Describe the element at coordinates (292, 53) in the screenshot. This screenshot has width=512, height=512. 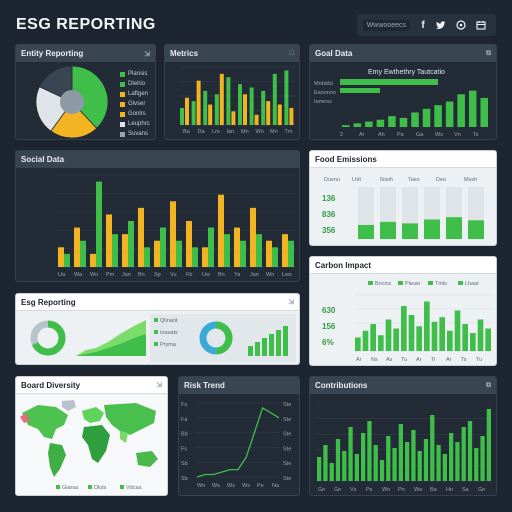
I see `window-icon: □` at that location.